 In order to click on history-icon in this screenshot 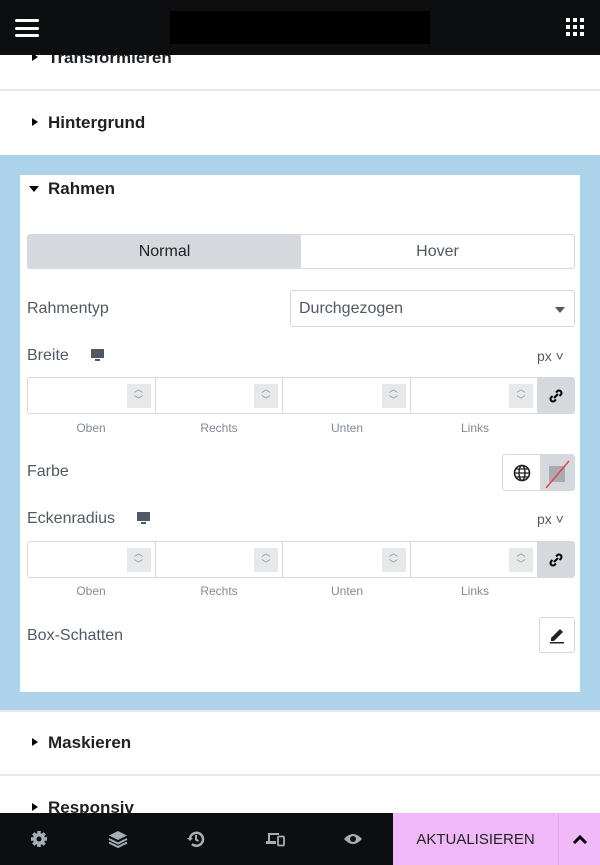, I will do `click(196, 839)`.